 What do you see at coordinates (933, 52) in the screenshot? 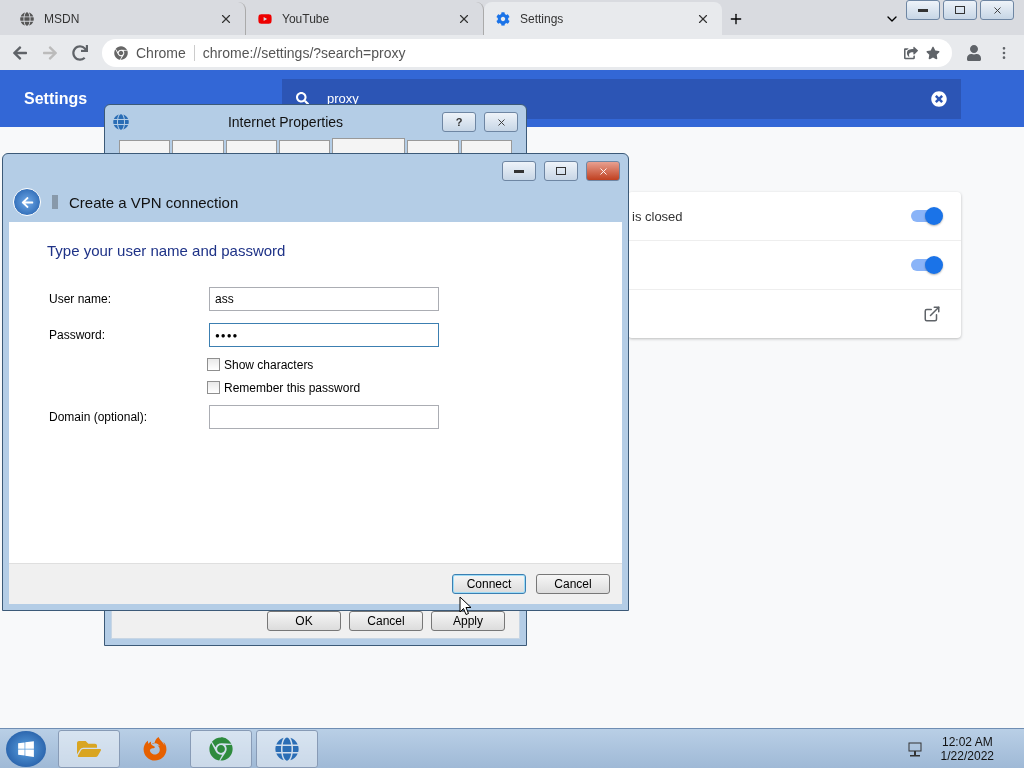
I see `star-icon` at bounding box center [933, 52].